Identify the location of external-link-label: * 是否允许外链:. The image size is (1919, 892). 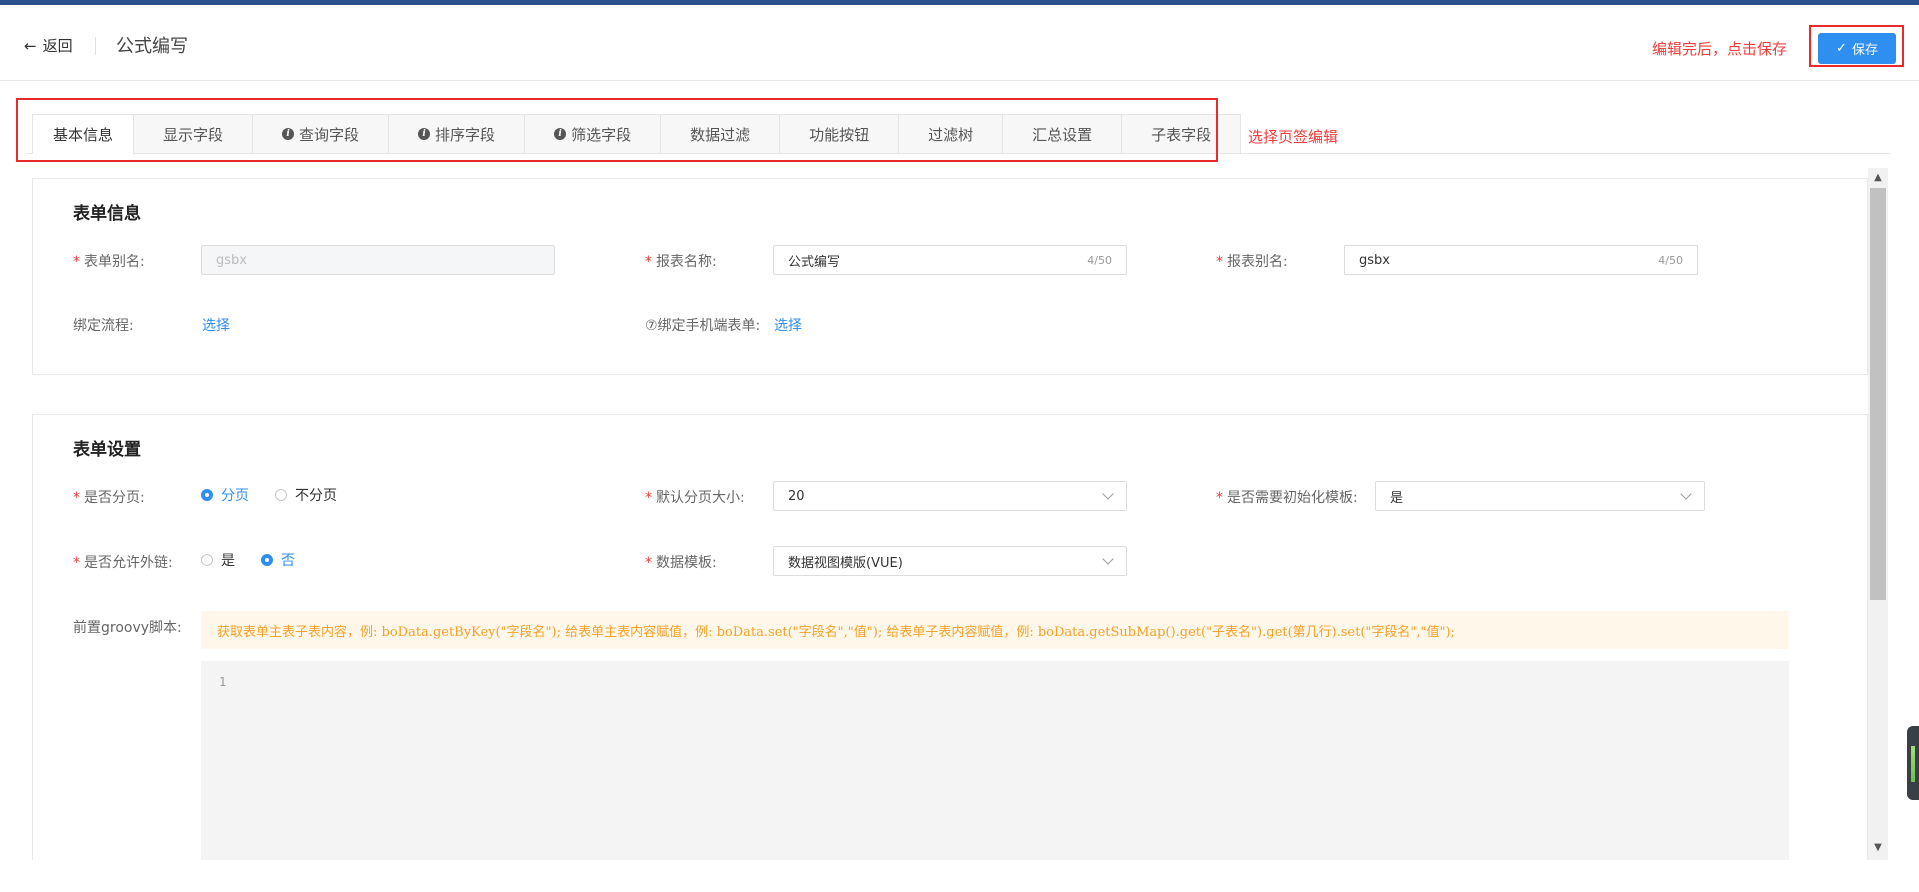
(123, 563).